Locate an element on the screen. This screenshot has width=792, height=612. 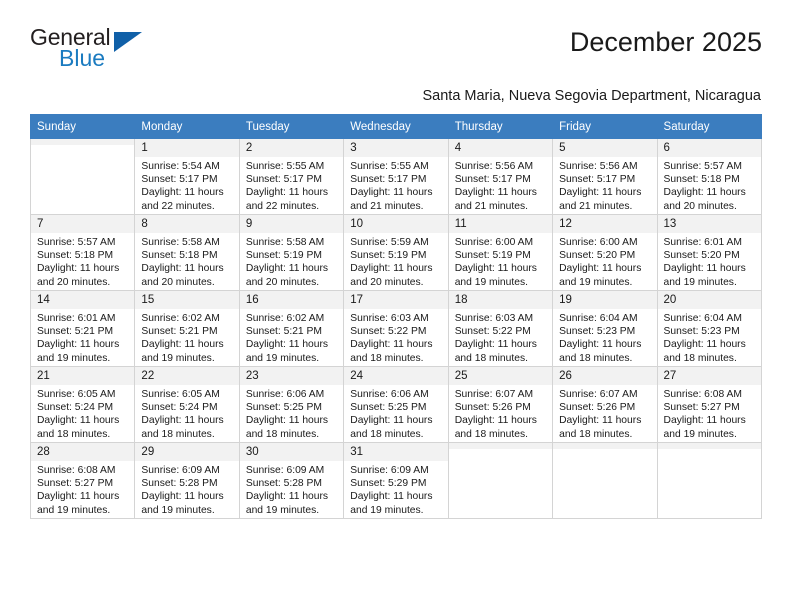
day-number: 8 is located at coordinates (187, 224).